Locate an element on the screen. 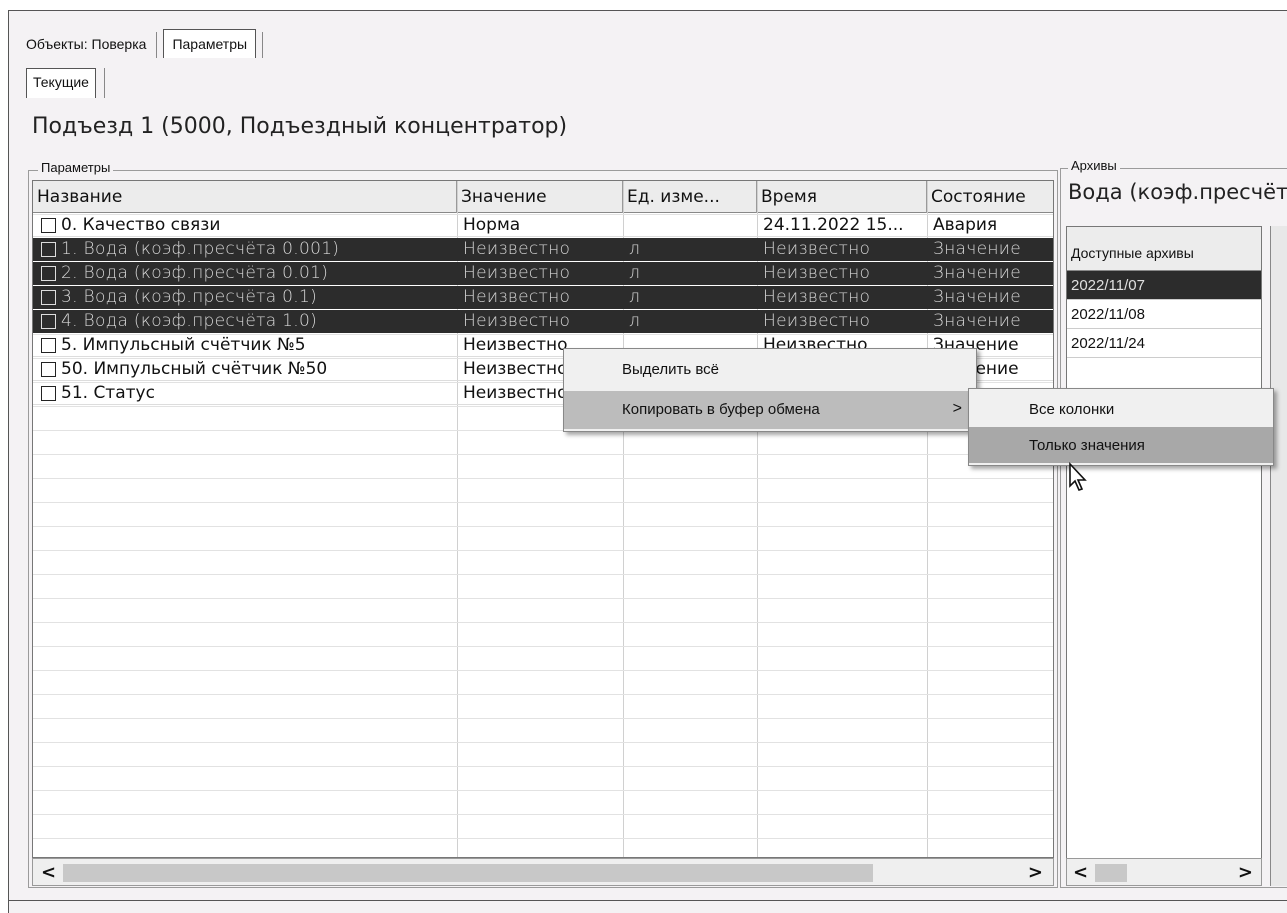 This screenshot has height=913, width=1287. cell-name: 50. Импульсный счётчик №50 is located at coordinates (194, 369).